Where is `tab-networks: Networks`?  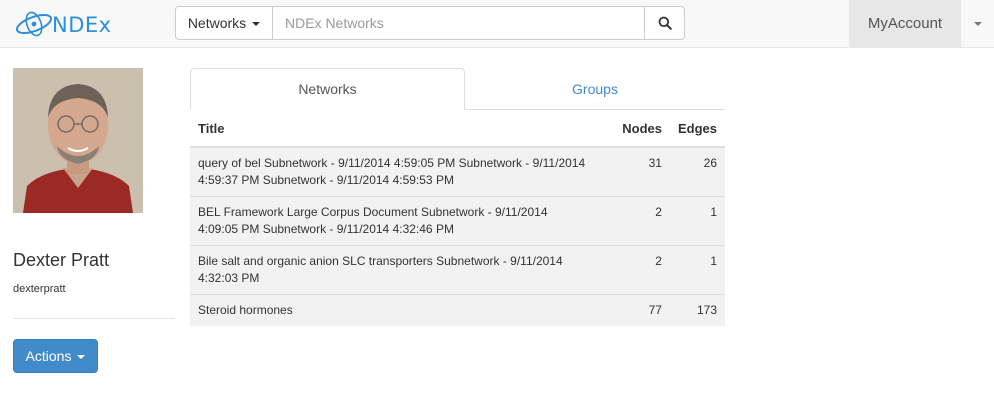
tab-networks: Networks is located at coordinates (327, 89).